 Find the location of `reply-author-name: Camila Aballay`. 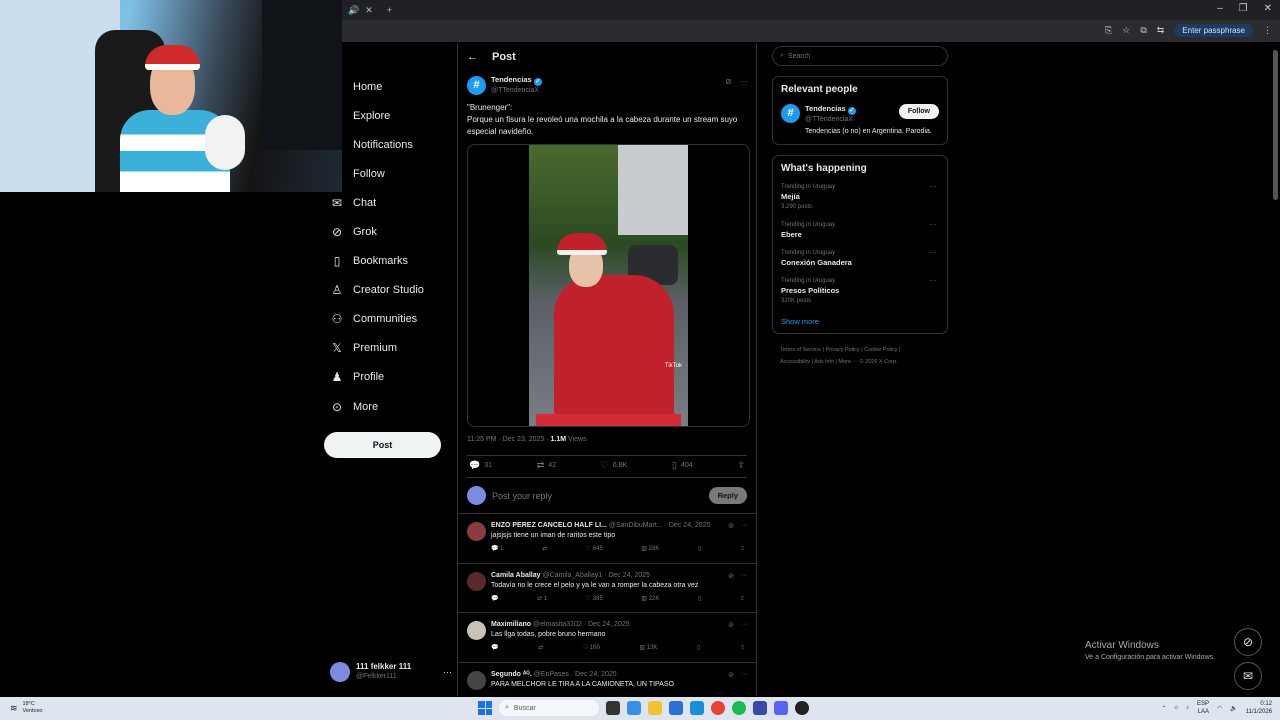

reply-author-name: Camila Aballay is located at coordinates (516, 575).